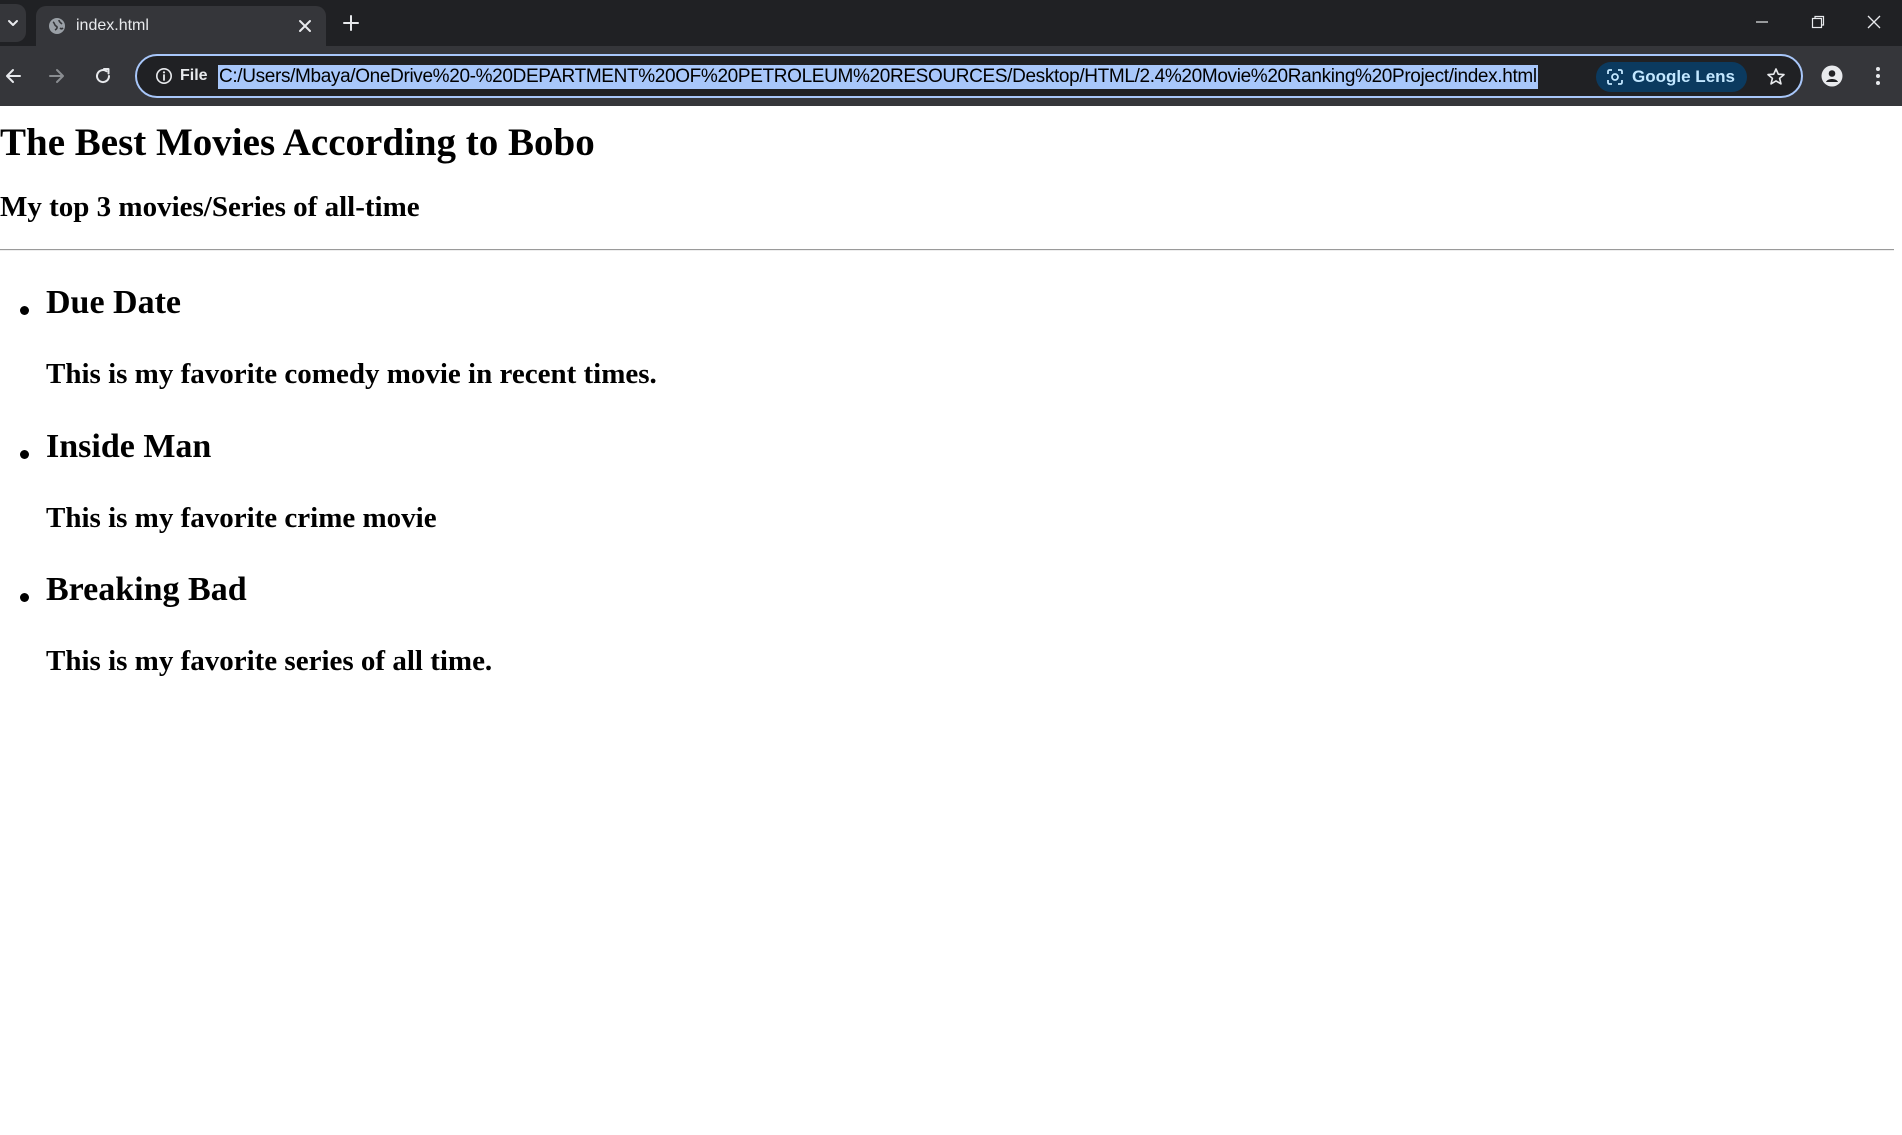 The width and height of the screenshot is (1902, 1135). I want to click on movie-title: Inside Man, so click(129, 446).